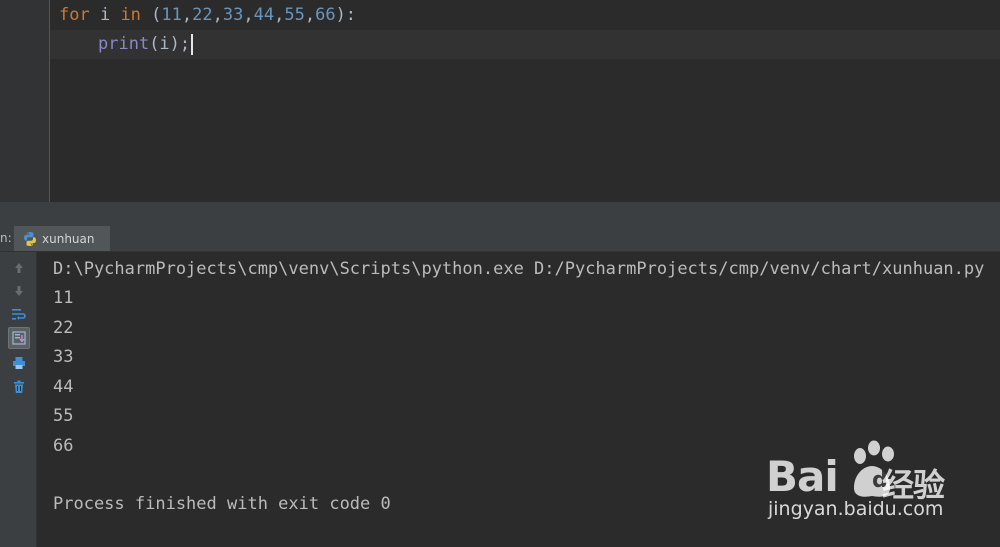 Image resolution: width=1000 pixels, height=547 pixels. I want to click on python-icon, so click(30, 238).